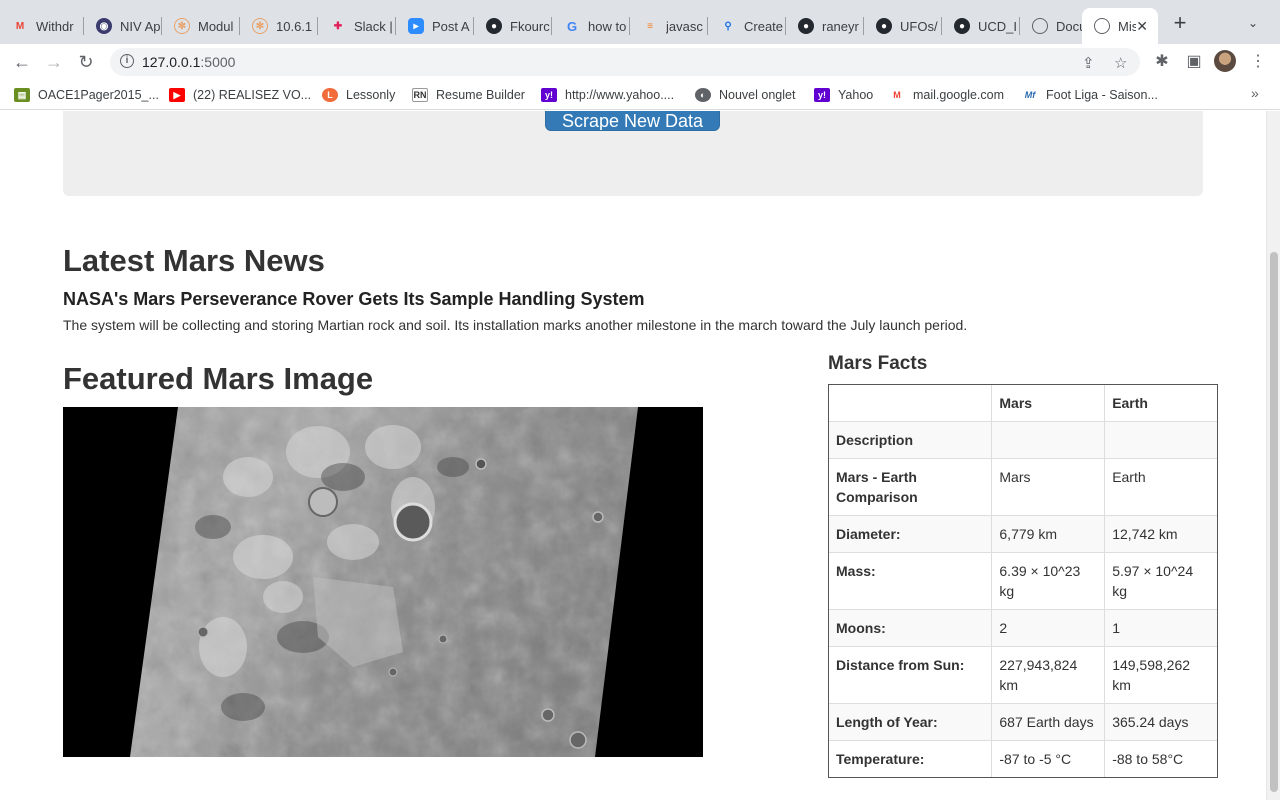 The image size is (1280, 800). I want to click on lessonly-icon: L, so click(330, 95).